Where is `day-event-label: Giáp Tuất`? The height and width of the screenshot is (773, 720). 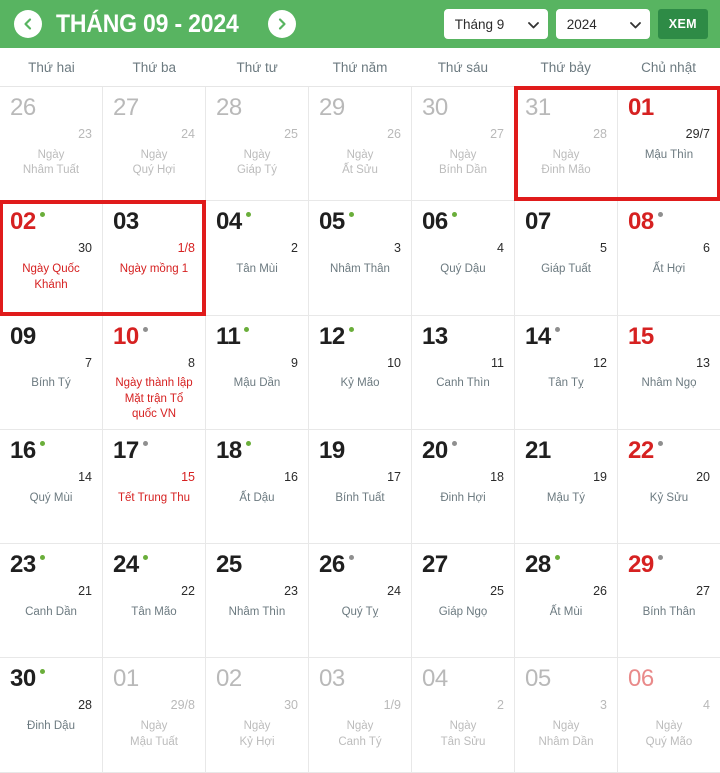
day-event-label: Giáp Tuất is located at coordinates (566, 269).